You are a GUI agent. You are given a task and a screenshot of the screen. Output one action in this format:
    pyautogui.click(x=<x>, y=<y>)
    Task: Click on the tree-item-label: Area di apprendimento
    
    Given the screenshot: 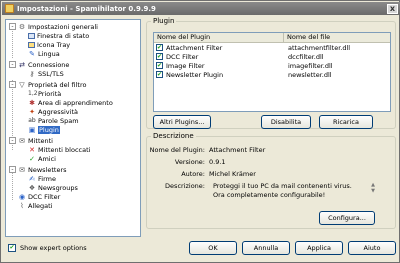 What is the action you would take?
    pyautogui.click(x=75, y=102)
    